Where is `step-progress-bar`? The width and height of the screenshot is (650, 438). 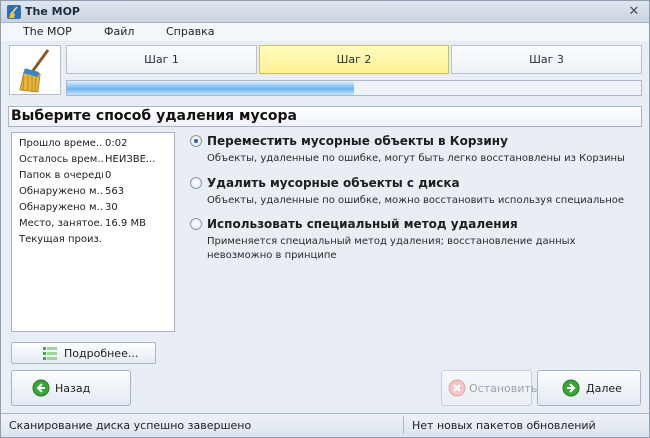 step-progress-bar is located at coordinates (354, 88).